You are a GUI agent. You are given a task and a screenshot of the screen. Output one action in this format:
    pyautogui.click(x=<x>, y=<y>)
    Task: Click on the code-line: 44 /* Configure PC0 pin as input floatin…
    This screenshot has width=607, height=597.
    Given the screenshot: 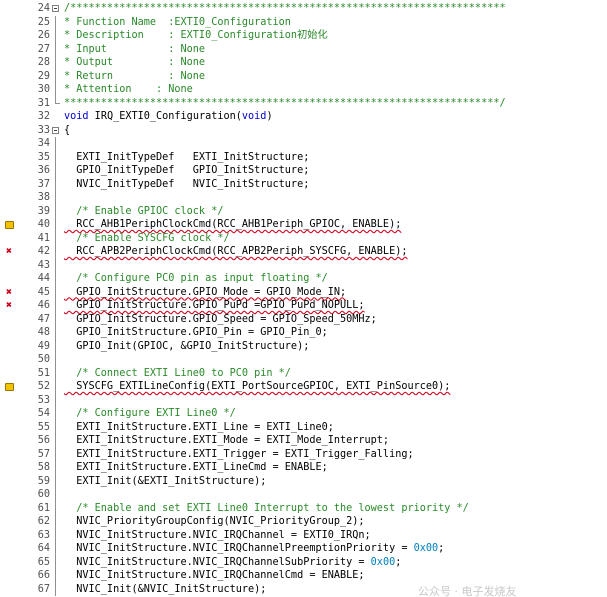 What is the action you would take?
    pyautogui.click(x=303, y=279)
    